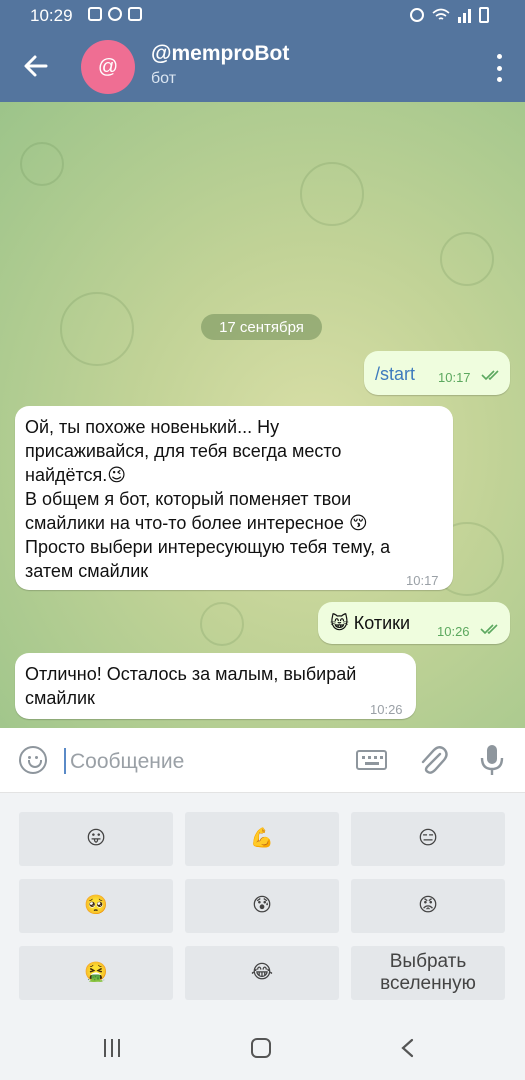  What do you see at coordinates (407, 1048) in the screenshot?
I see `nav-back-icon` at bounding box center [407, 1048].